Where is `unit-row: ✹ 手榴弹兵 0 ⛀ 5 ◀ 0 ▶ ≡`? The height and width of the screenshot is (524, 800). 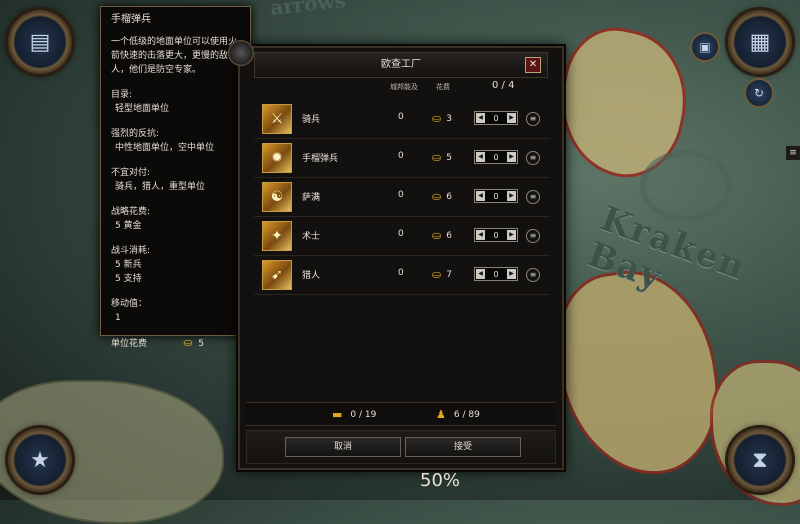 unit-row: ✹ 手榴弹兵 0 ⛀ 5 ◀ 0 ▶ ≡ is located at coordinates (402, 158).